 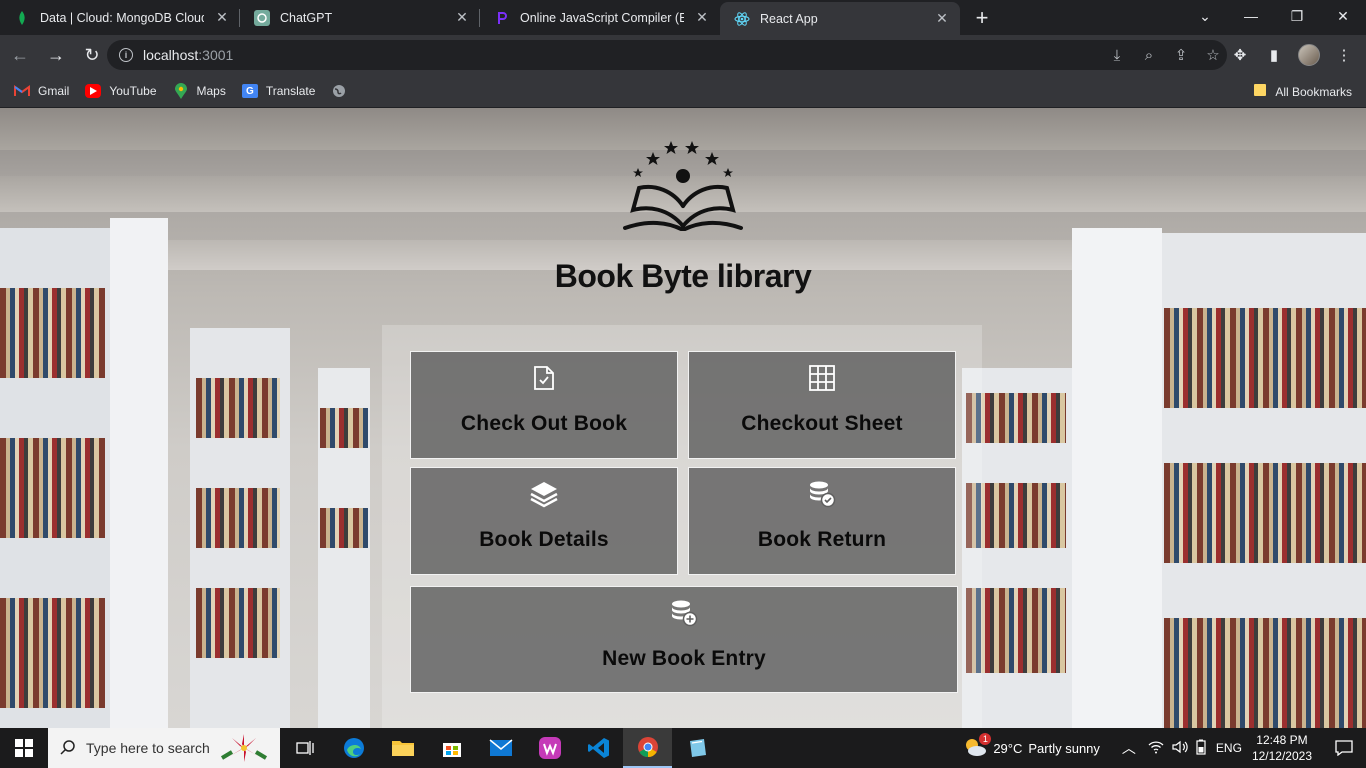 What do you see at coordinates (1343, 16) in the screenshot?
I see `window-close-icon: ✕` at bounding box center [1343, 16].